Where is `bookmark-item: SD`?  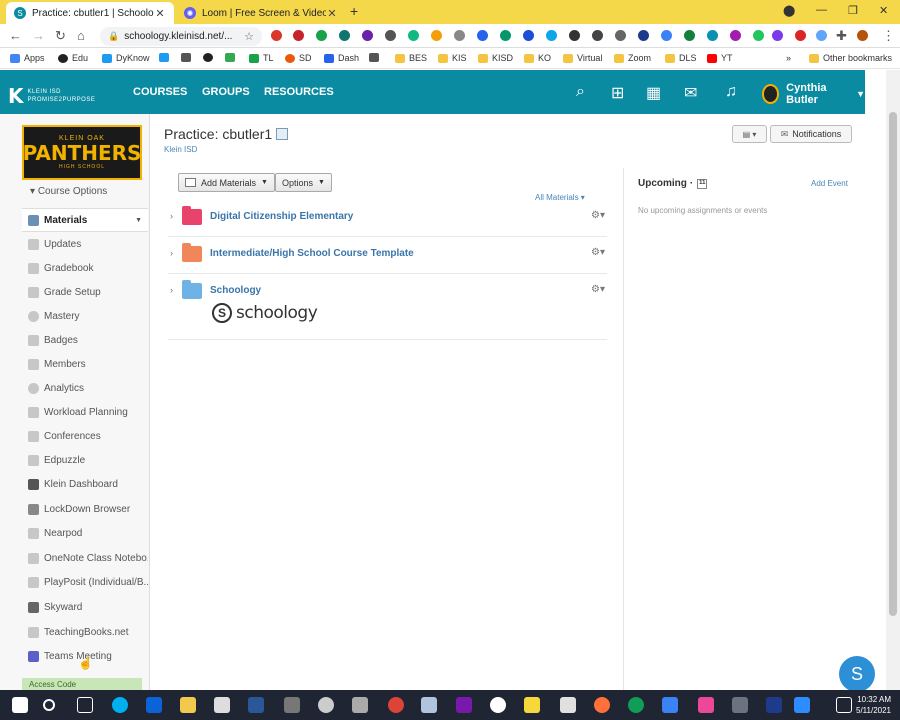
bookmark-item: SD is located at coordinates (298, 58).